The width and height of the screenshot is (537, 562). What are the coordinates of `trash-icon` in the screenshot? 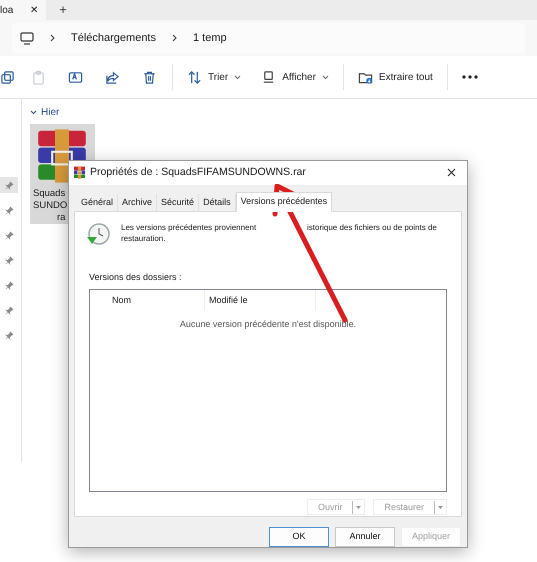 It's located at (149, 77).